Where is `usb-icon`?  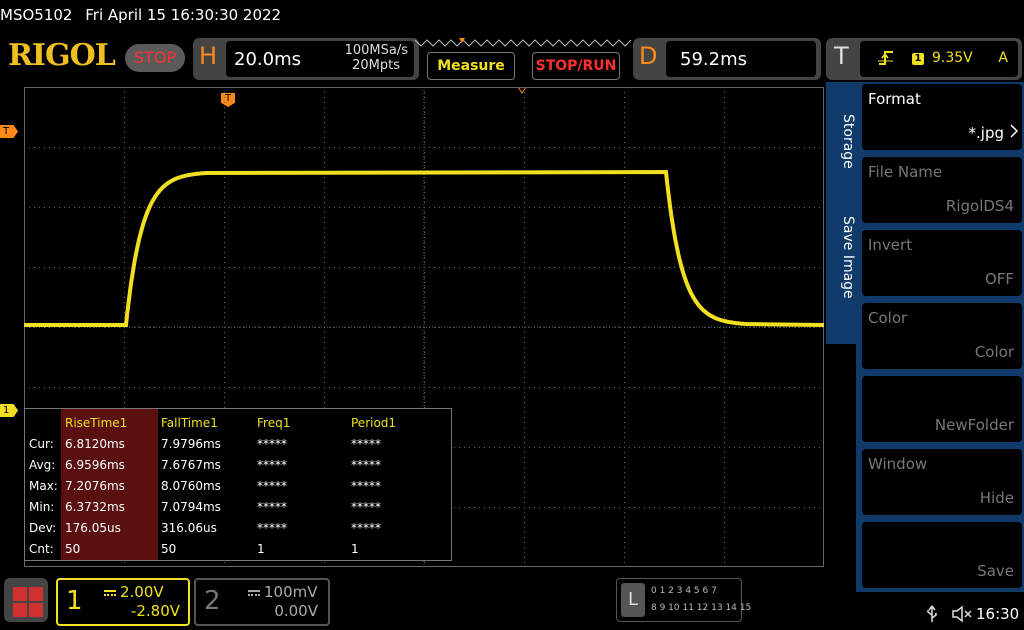 usb-icon is located at coordinates (932, 614).